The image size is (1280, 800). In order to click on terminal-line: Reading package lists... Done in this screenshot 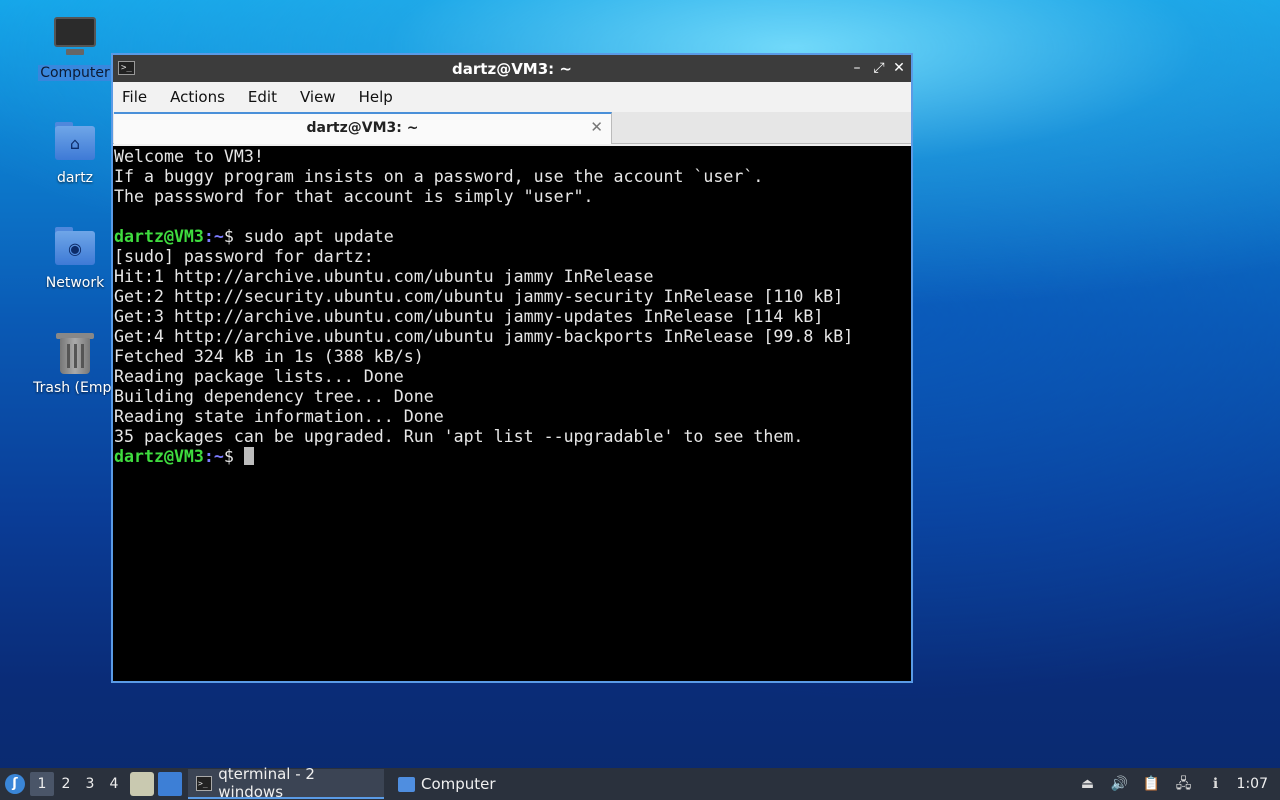, I will do `click(259, 376)`.